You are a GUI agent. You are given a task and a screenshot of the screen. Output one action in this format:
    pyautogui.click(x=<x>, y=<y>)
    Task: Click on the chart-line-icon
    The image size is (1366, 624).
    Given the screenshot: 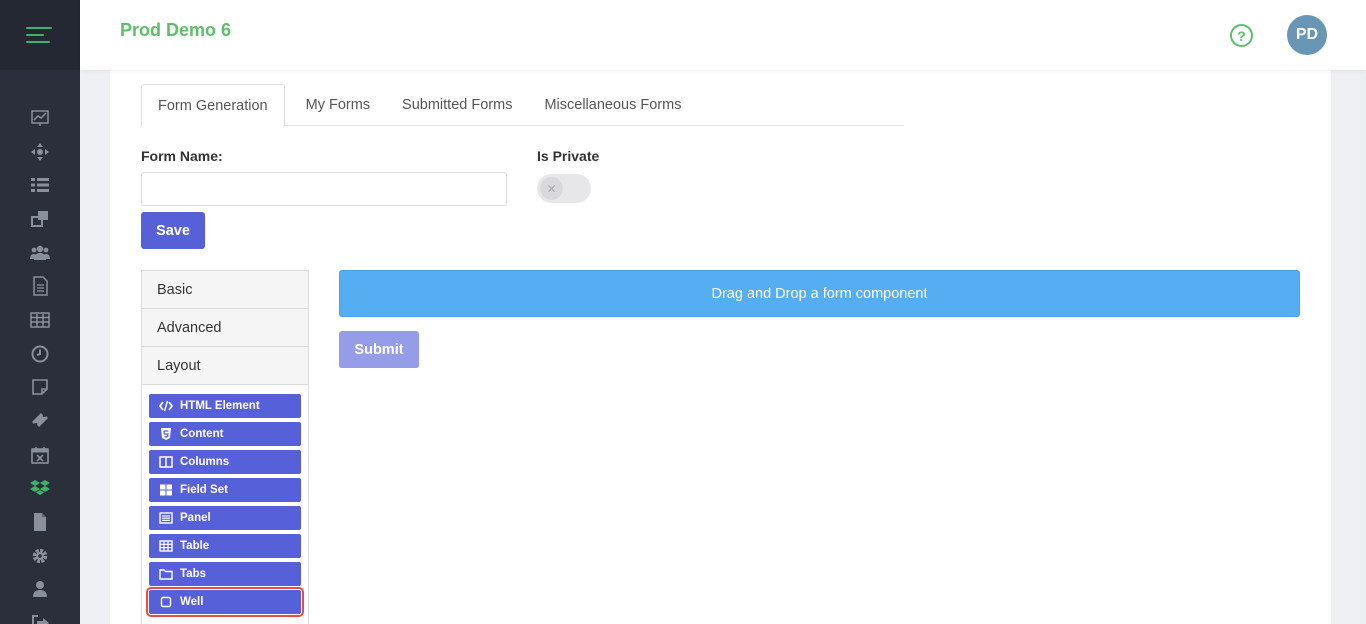 What is the action you would take?
    pyautogui.click(x=40, y=118)
    